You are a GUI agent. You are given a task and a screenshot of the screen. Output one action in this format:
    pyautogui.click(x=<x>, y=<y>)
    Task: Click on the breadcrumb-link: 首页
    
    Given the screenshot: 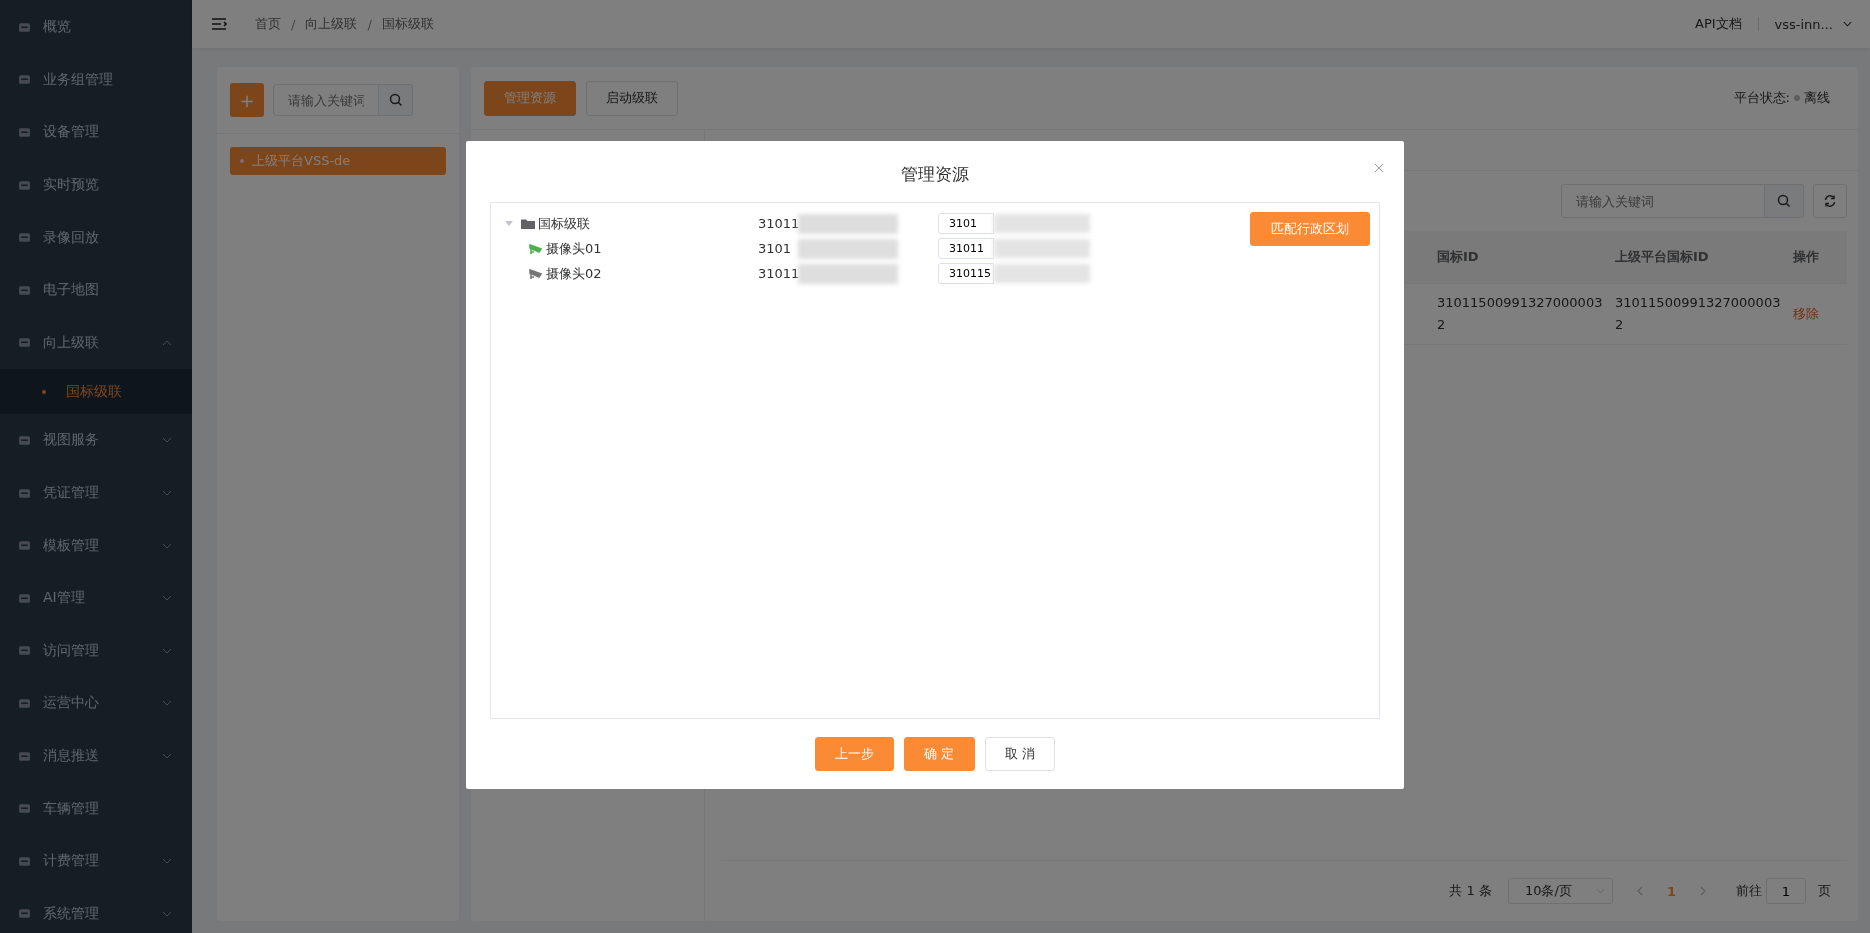 What is the action you would take?
    pyautogui.click(x=268, y=24)
    